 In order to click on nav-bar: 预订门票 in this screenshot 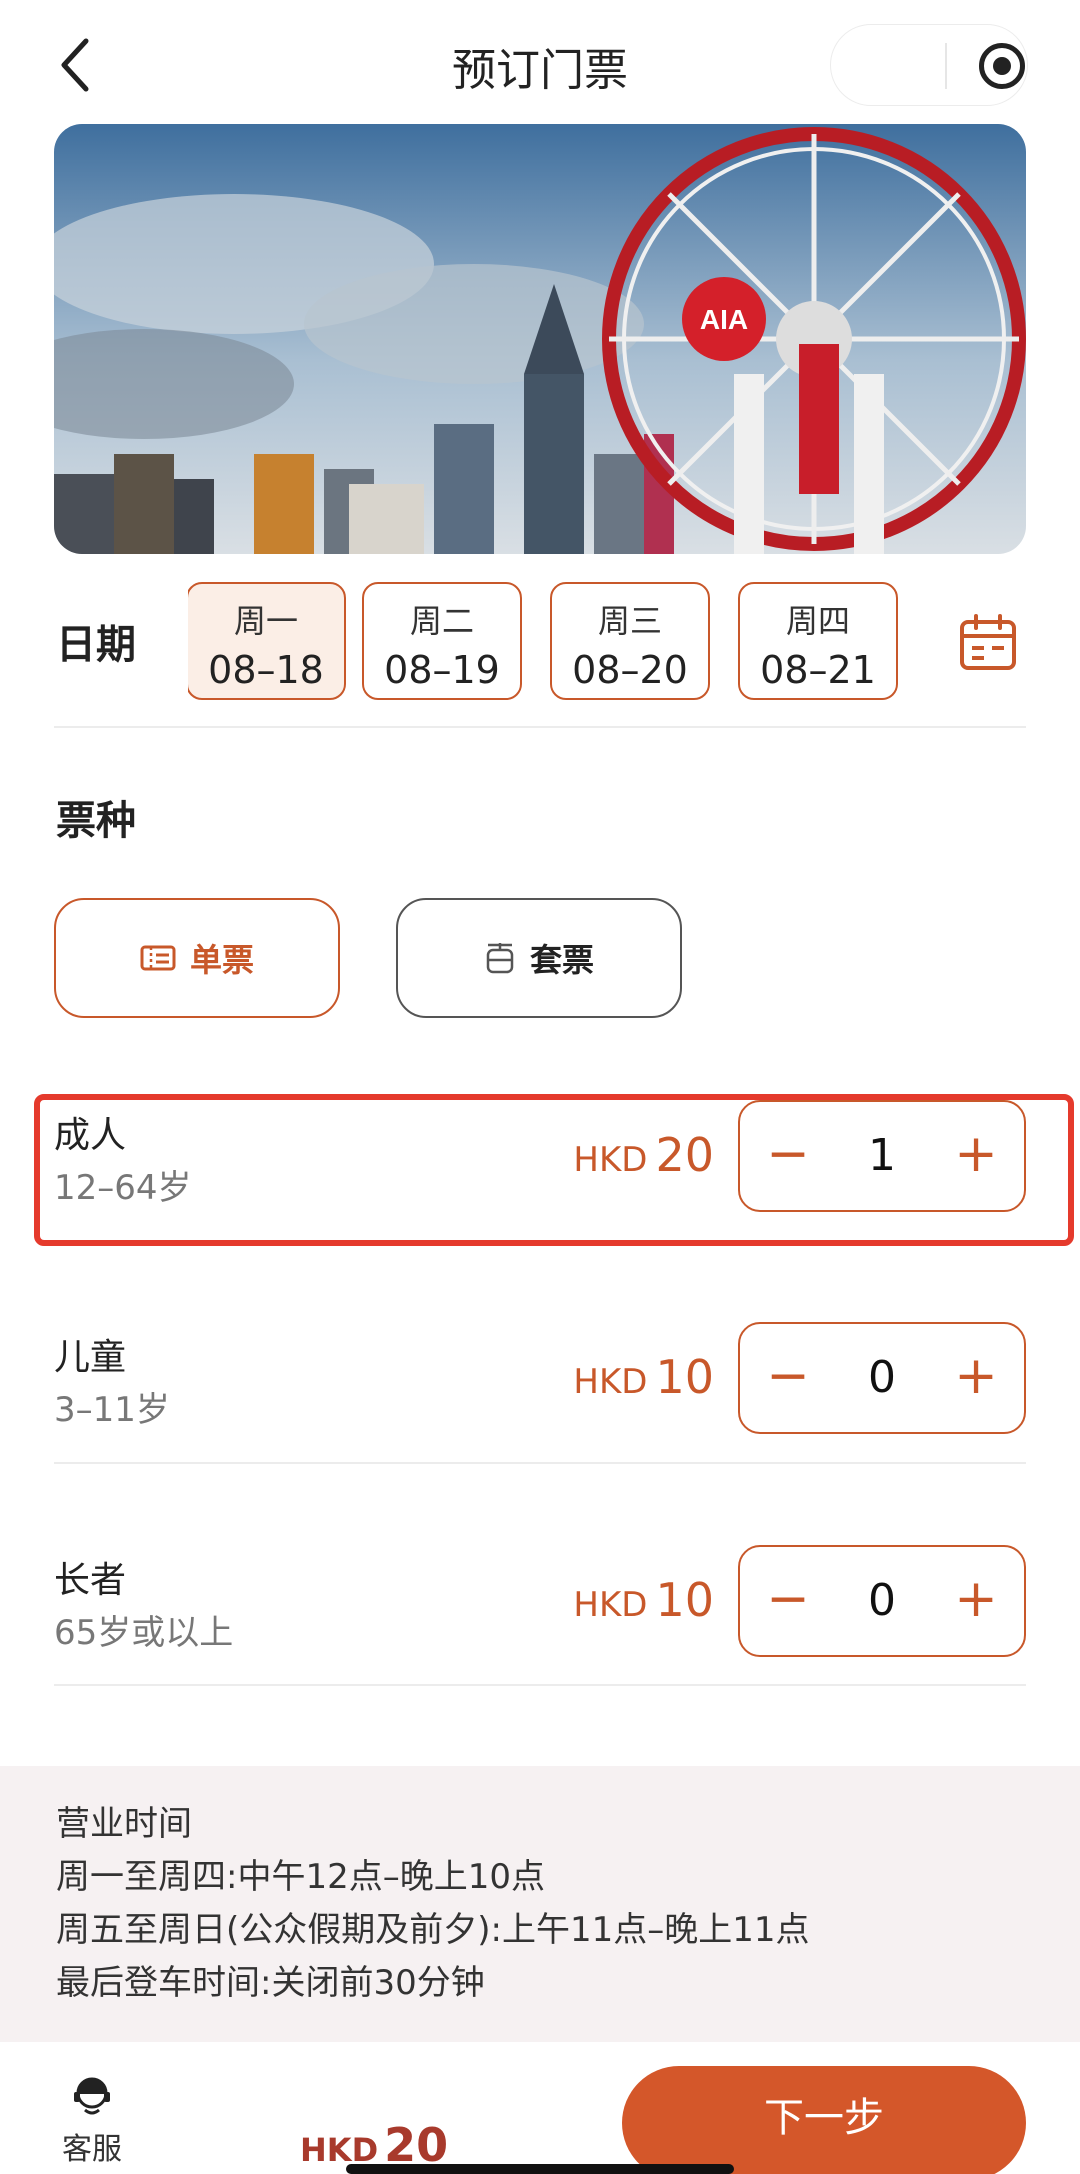, I will do `click(540, 62)`.